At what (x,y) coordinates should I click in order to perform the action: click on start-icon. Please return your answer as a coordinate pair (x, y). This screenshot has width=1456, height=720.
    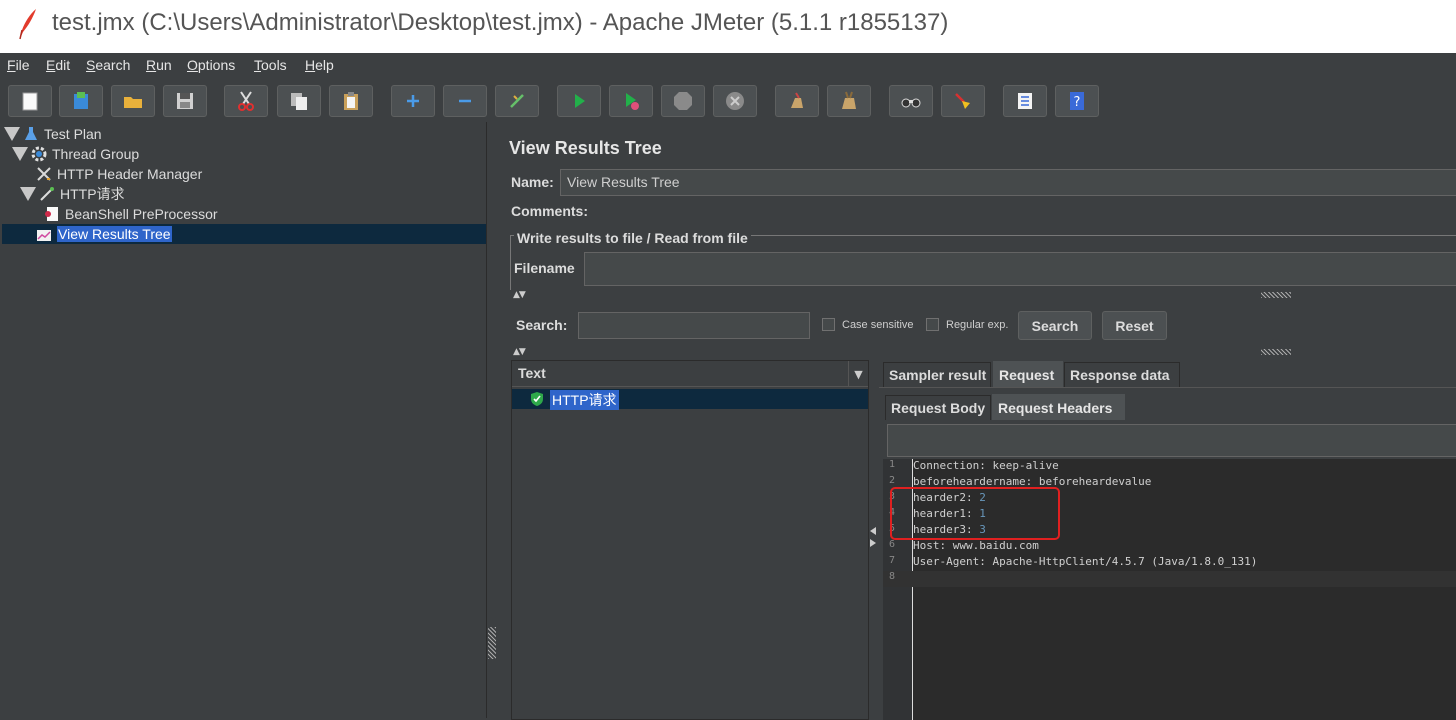
    Looking at the image, I should click on (580, 101).